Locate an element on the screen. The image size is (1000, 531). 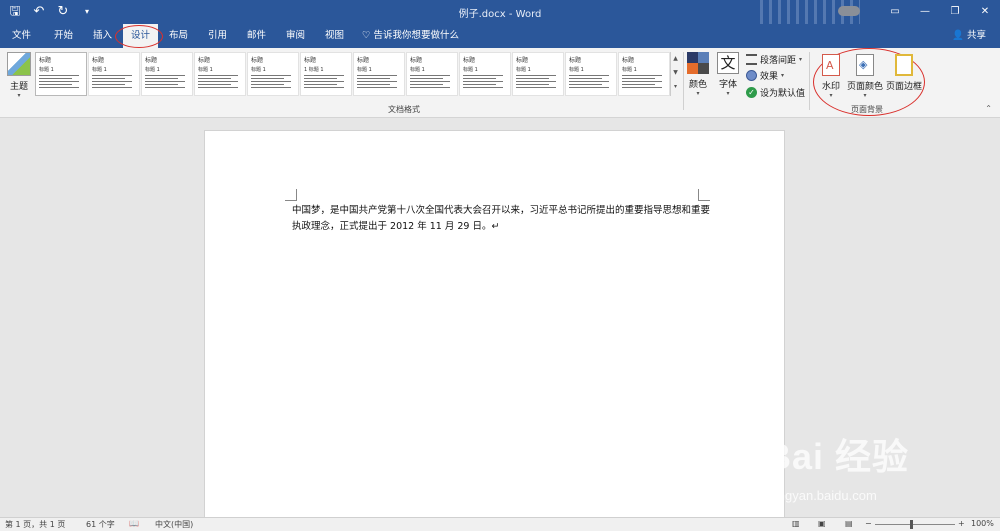
document-formatting-label: 文档格式 is located at coordinates (404, 109).